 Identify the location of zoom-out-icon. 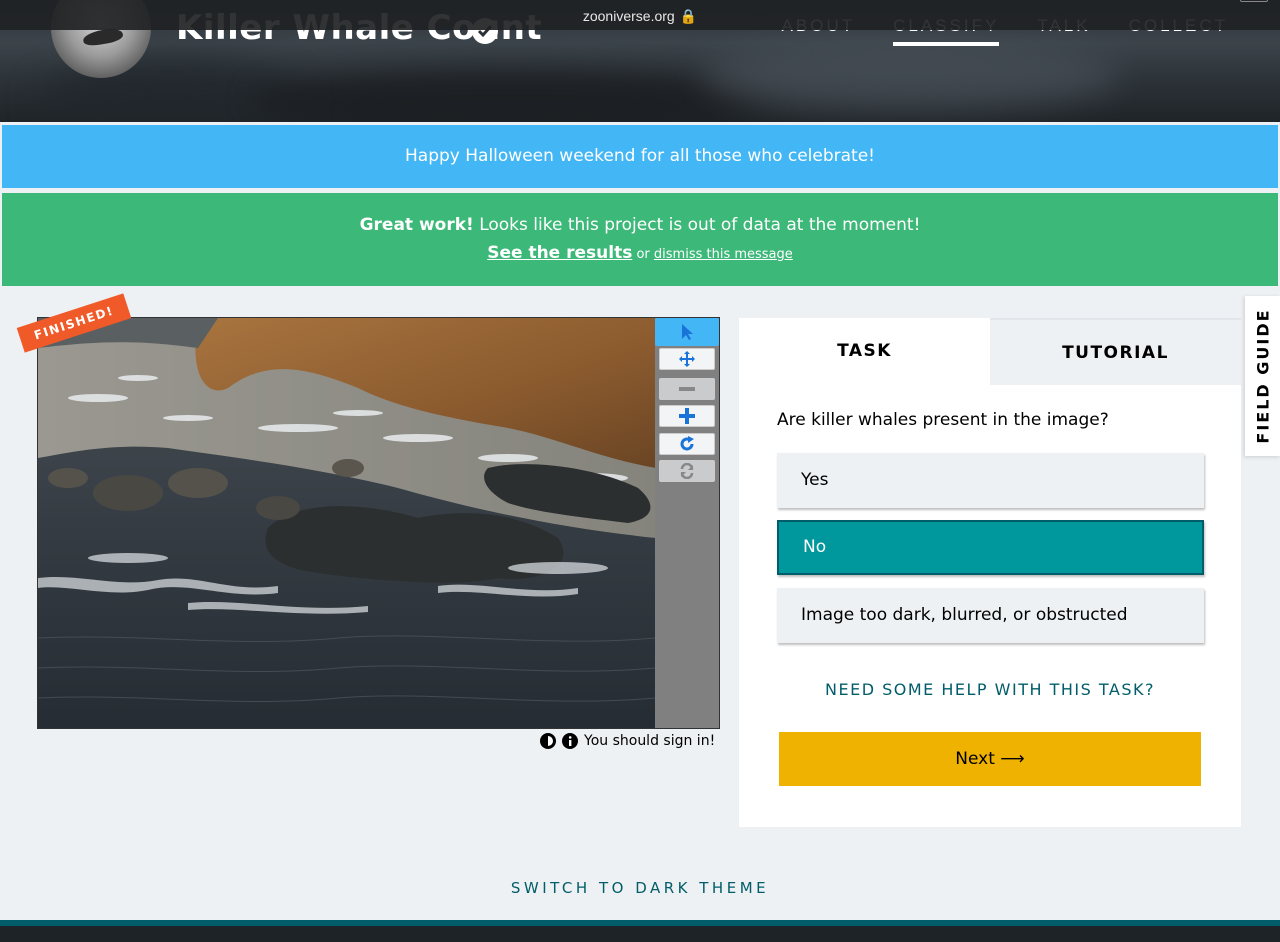
(687, 389).